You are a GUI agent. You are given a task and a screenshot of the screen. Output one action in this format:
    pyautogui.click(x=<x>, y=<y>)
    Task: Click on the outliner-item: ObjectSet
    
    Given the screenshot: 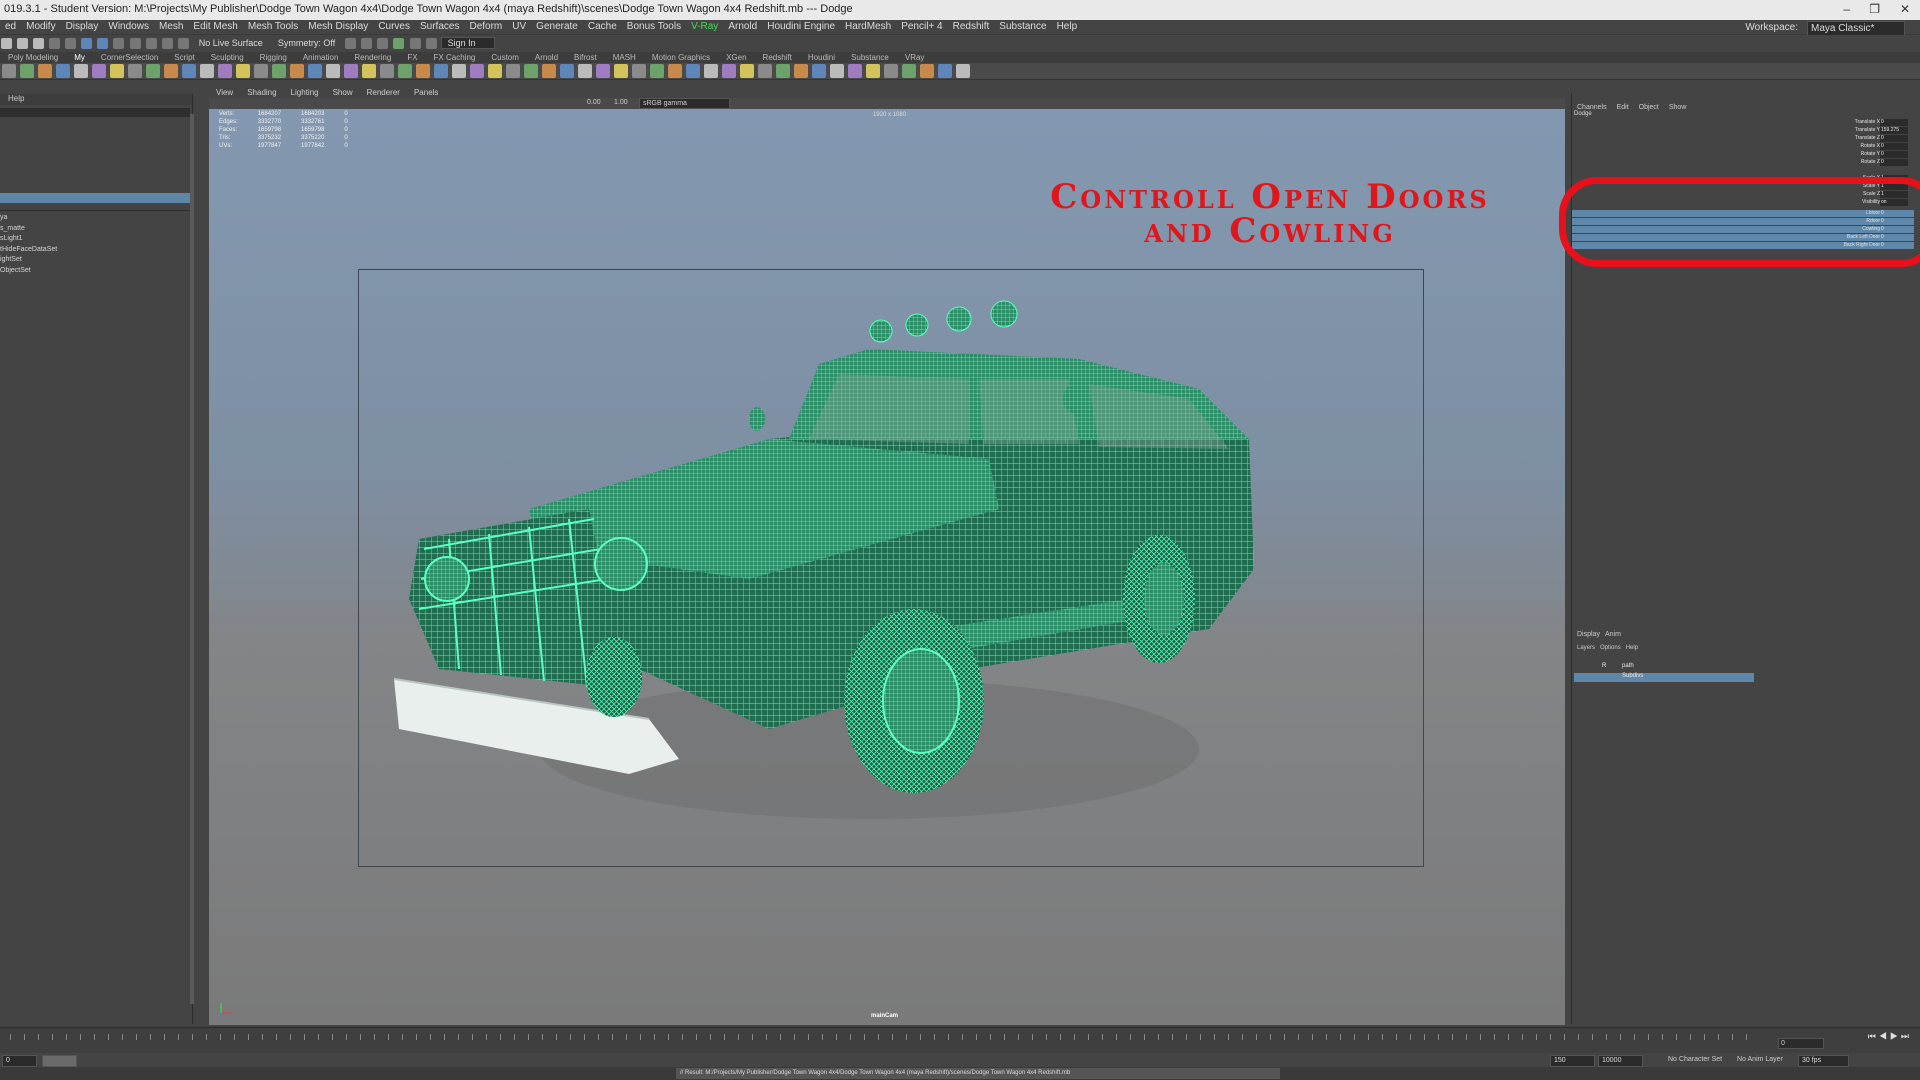 What is the action you would take?
    pyautogui.click(x=28, y=271)
    